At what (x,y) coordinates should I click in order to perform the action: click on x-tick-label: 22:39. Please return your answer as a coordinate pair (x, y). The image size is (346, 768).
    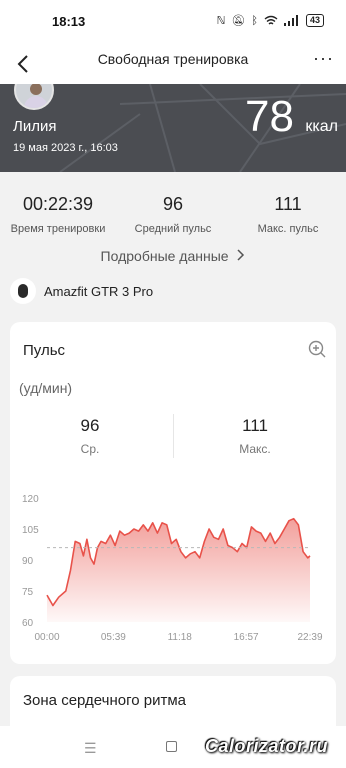
    Looking at the image, I should click on (309, 637).